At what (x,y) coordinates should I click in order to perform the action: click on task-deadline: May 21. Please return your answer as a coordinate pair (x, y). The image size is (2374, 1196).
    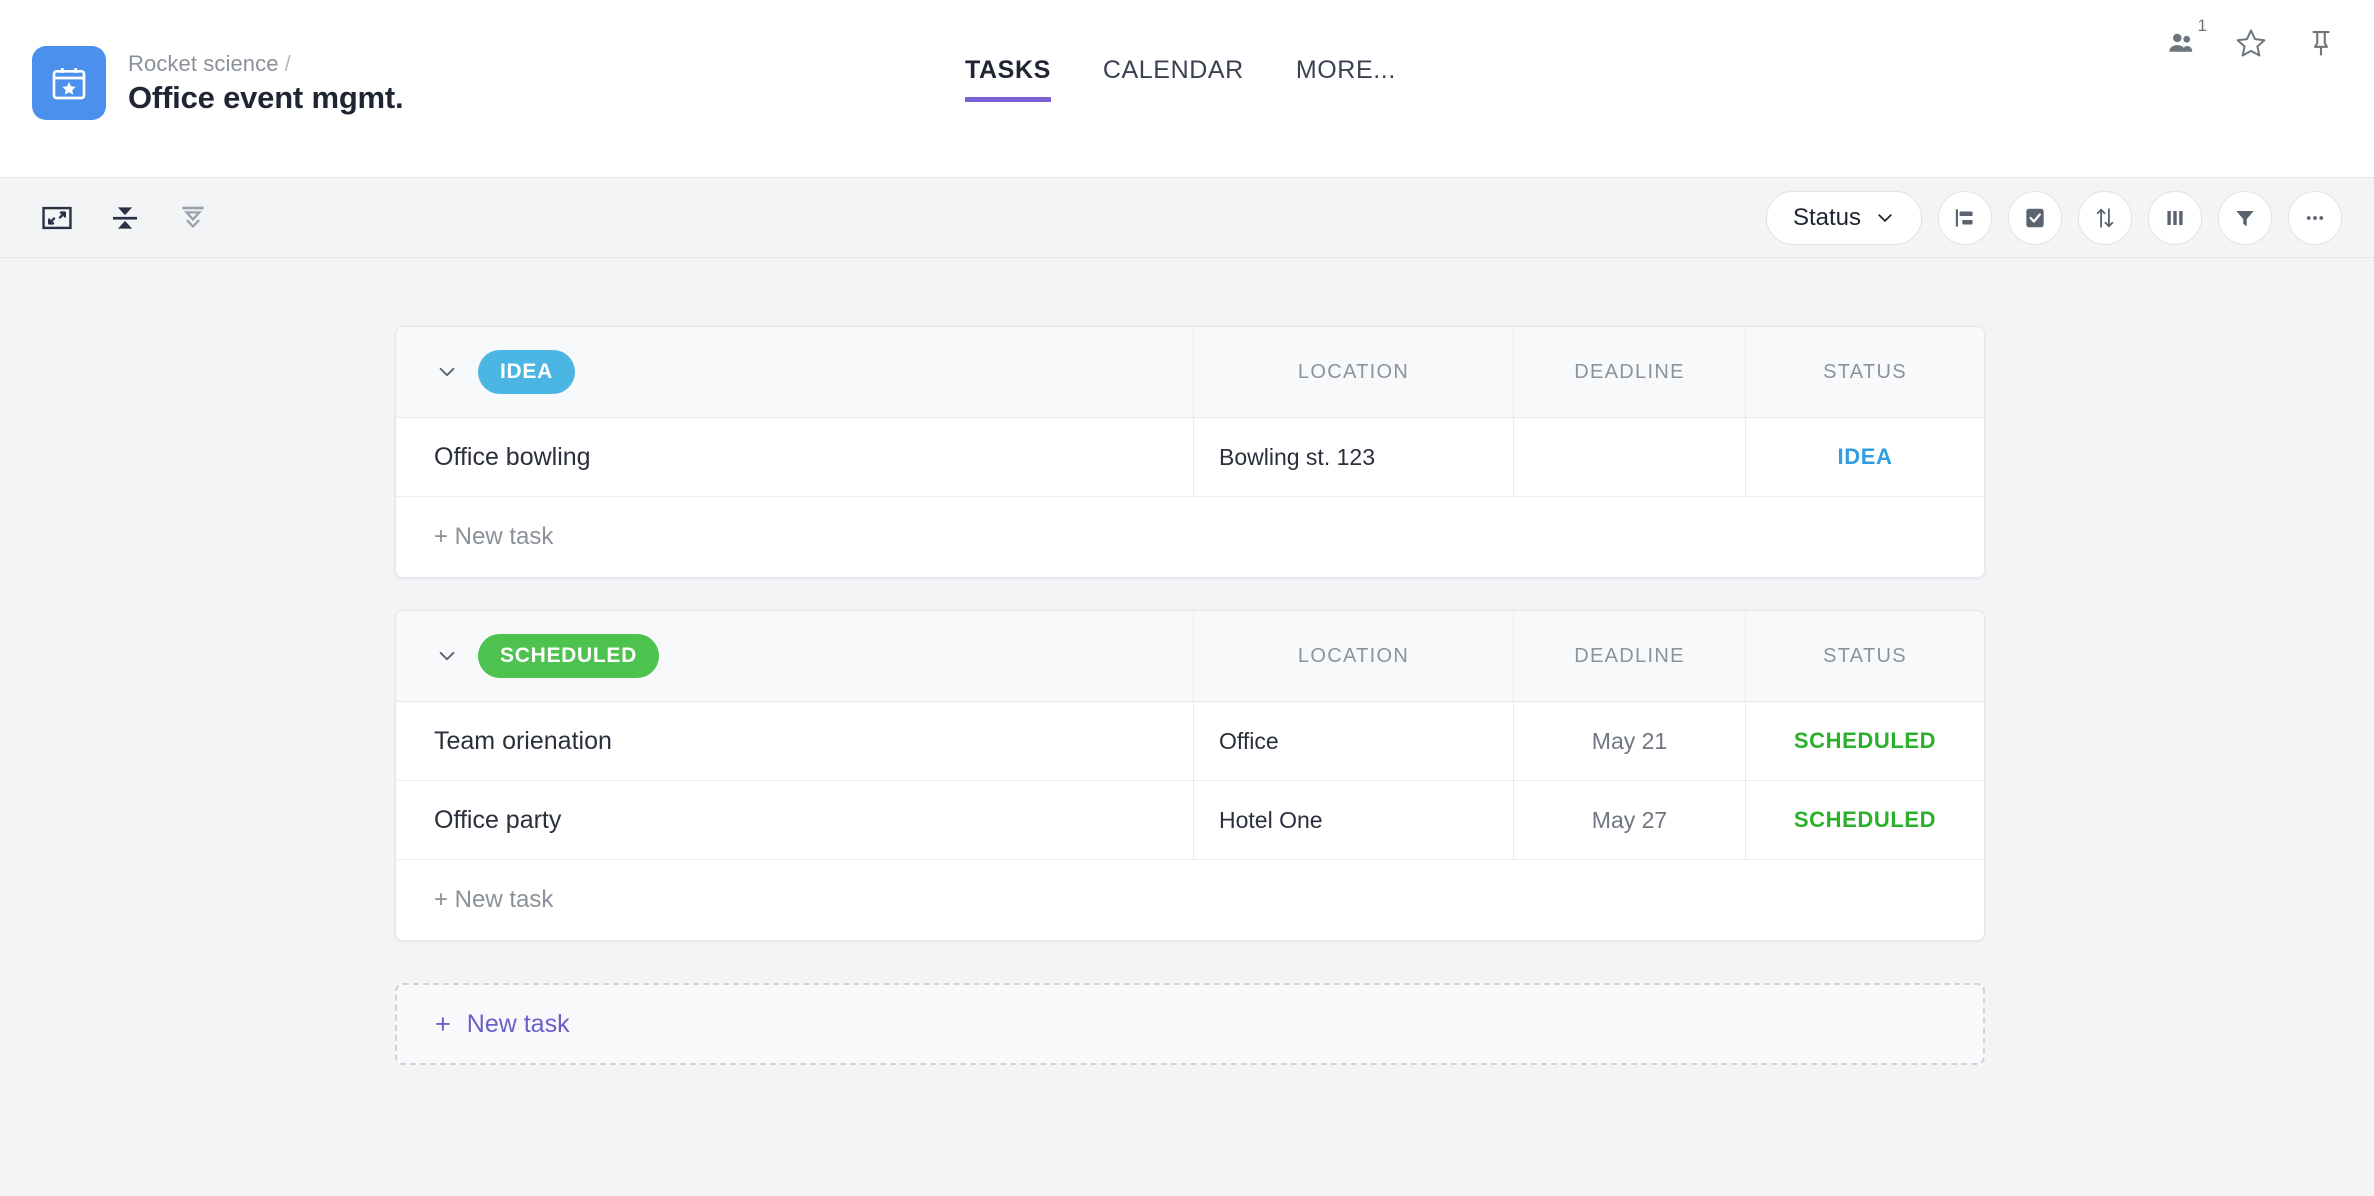
    Looking at the image, I should click on (1629, 741).